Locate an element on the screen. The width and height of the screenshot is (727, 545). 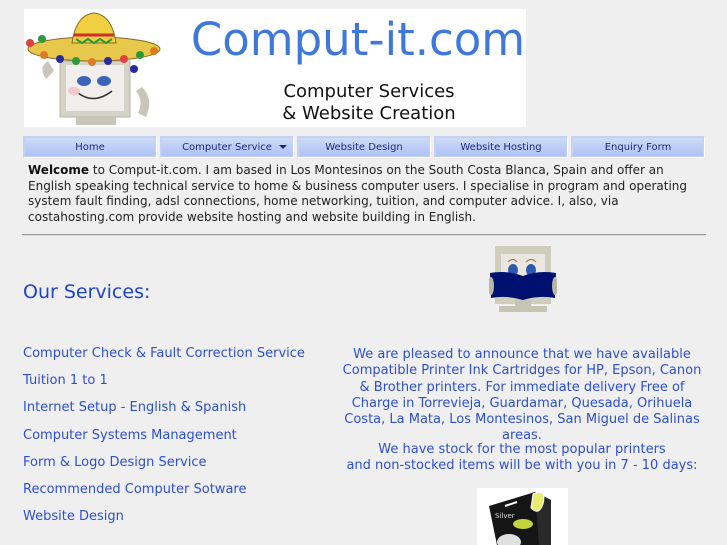
tagline-line-1: Computer Services is located at coordinates (369, 91).